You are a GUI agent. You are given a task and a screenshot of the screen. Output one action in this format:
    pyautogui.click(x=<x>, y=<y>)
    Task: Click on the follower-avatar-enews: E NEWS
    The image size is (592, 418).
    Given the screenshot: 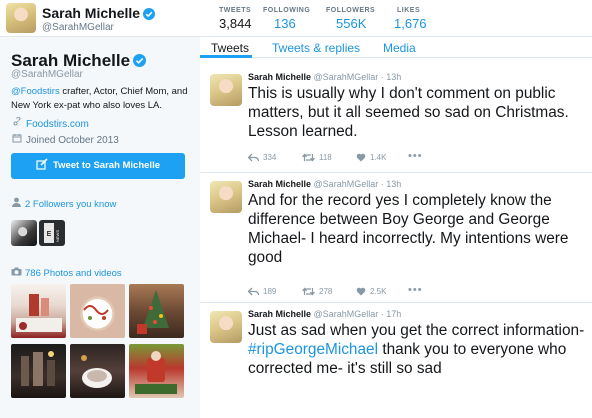 What is the action you would take?
    pyautogui.click(x=52, y=233)
    